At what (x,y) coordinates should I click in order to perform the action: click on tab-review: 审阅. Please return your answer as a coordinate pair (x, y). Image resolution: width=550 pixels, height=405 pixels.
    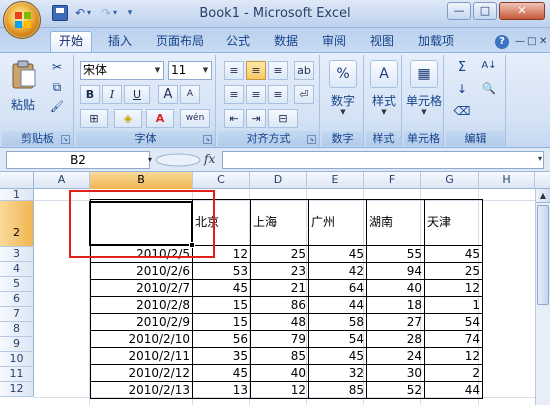
    Looking at the image, I should click on (334, 41).